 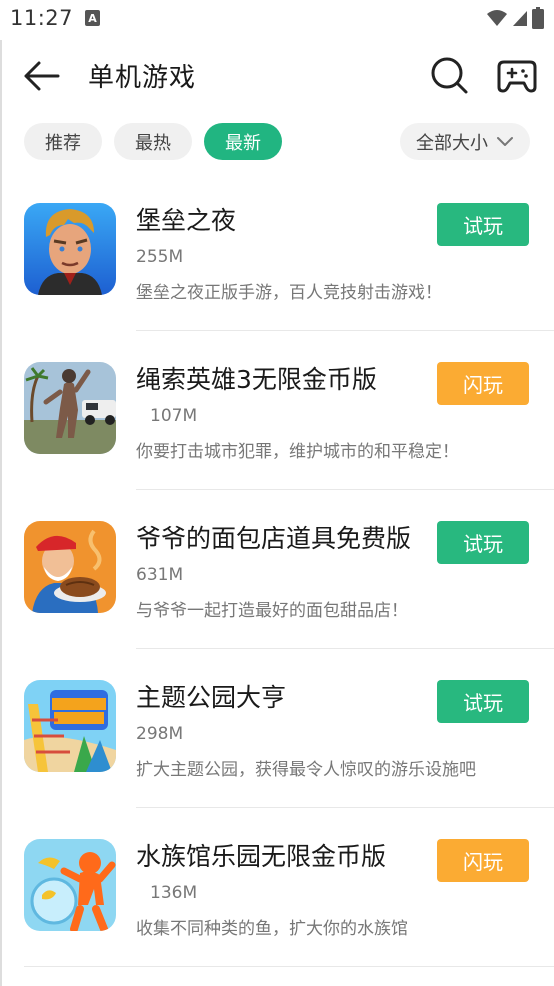 What do you see at coordinates (70, 885) in the screenshot?
I see `aquarium-icon` at bounding box center [70, 885].